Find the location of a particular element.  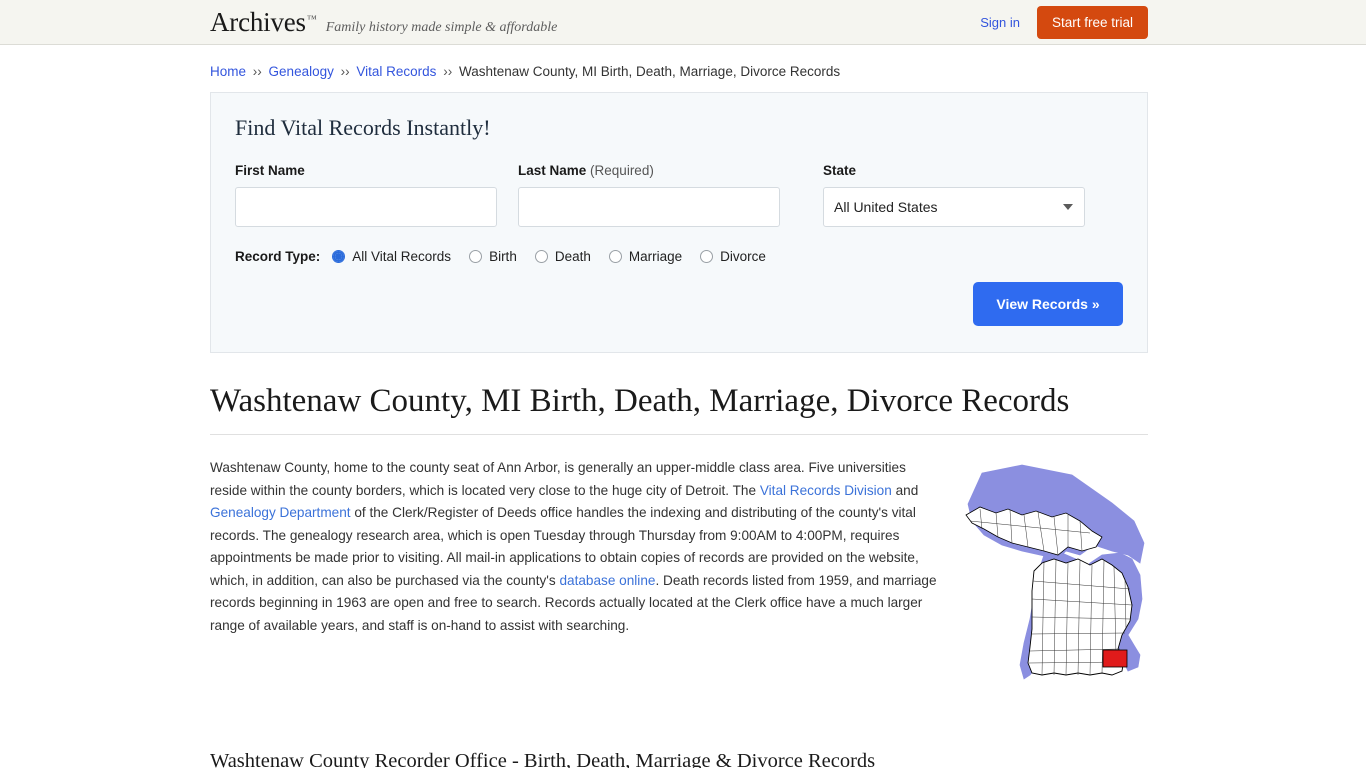

last-name-input is located at coordinates (649, 207).